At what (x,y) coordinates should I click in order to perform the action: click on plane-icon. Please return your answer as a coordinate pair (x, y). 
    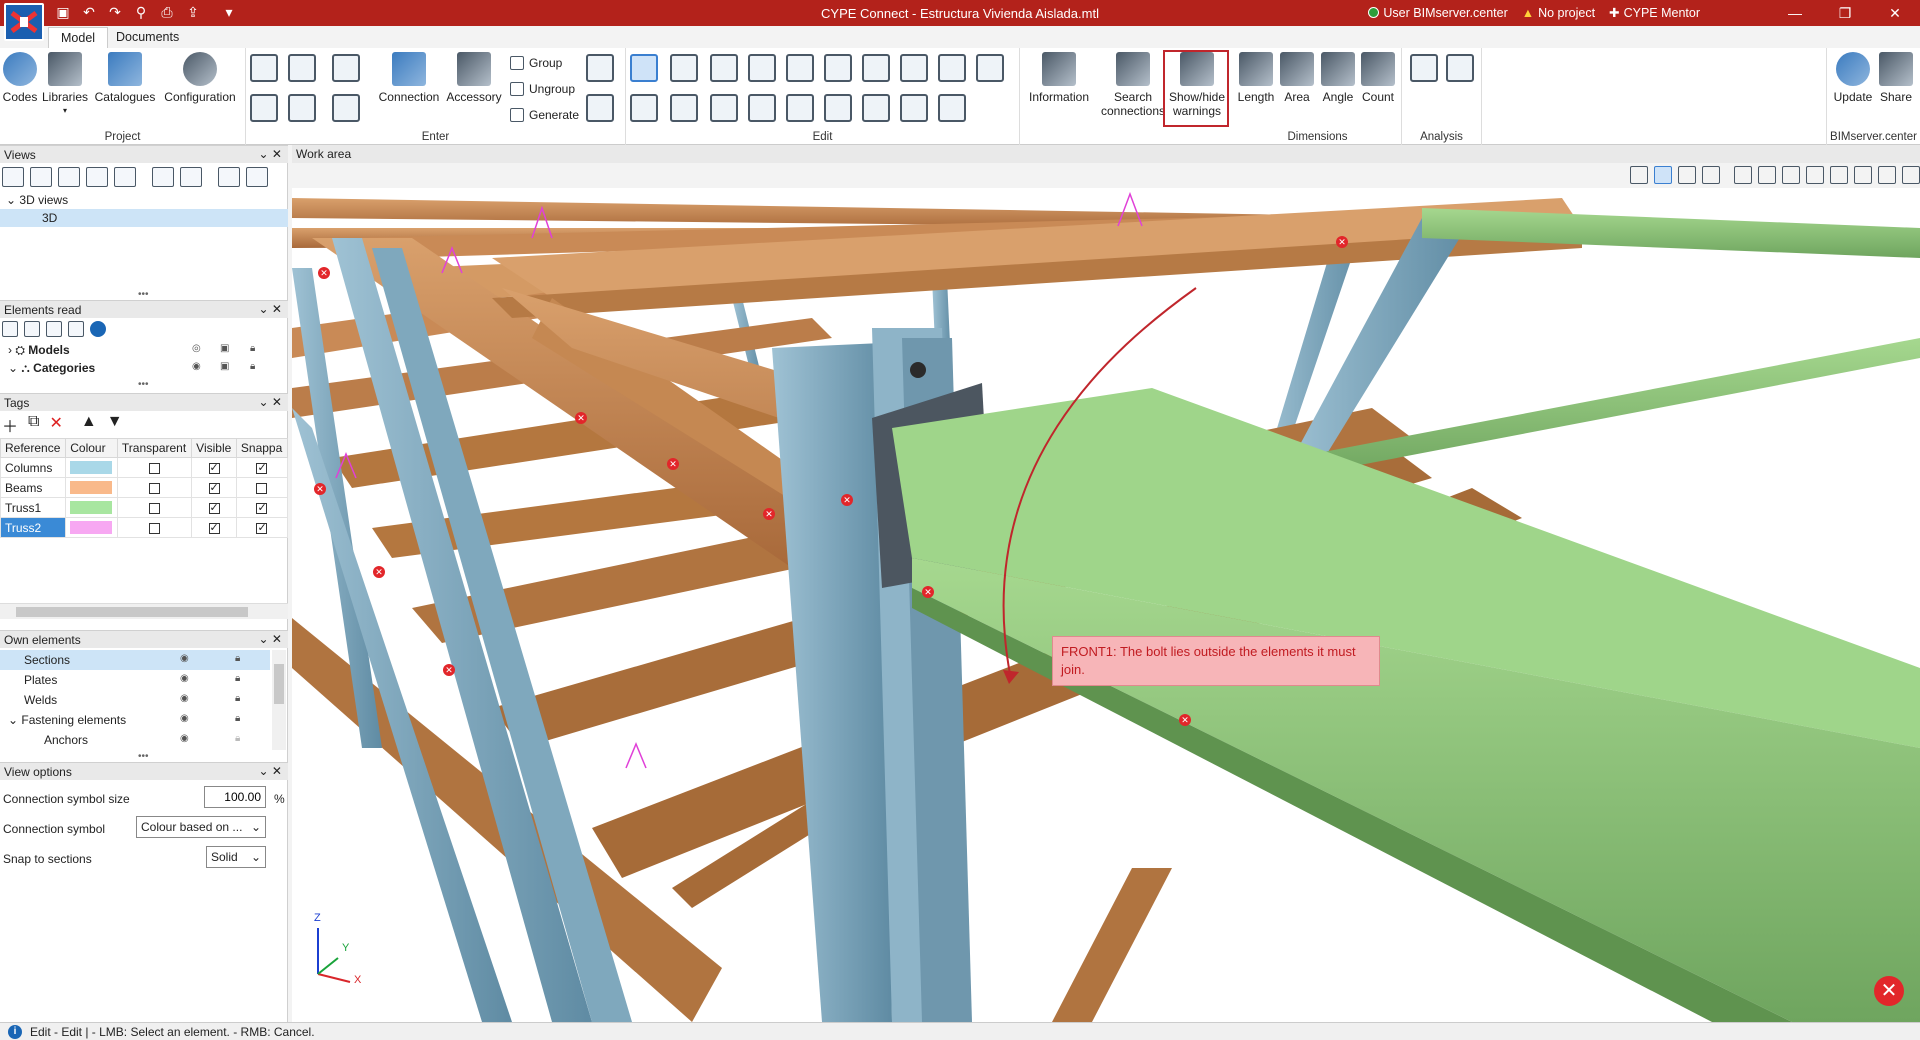
    Looking at the image, I should click on (302, 68).